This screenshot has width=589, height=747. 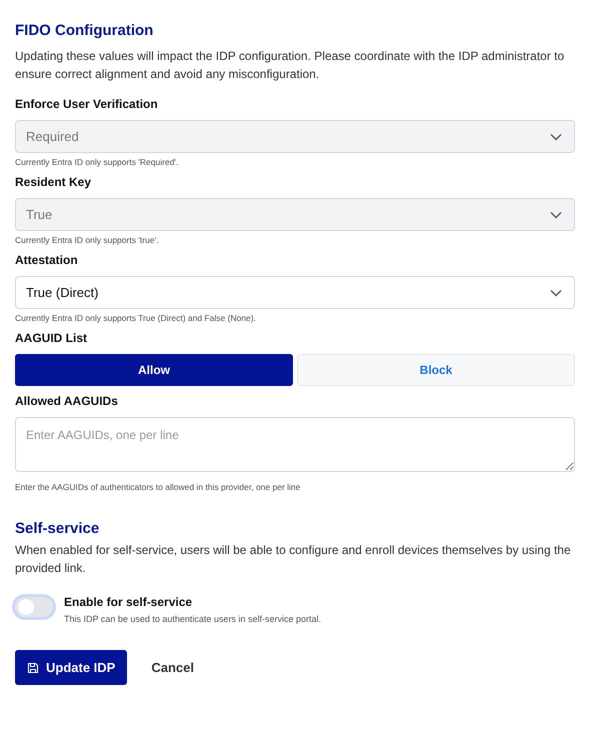 I want to click on section-description: When enabled for self-service, users will be able to configure and enroll devices themselves by using the provided link., so click(x=293, y=559).